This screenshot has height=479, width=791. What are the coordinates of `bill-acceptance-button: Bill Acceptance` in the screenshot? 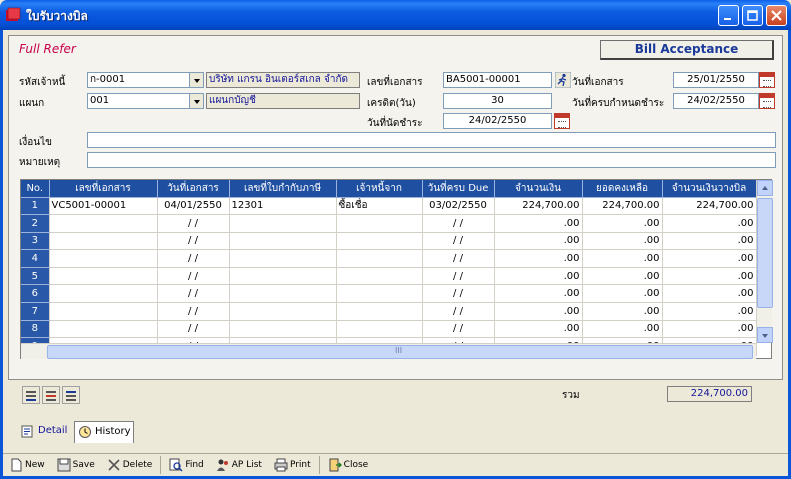 It's located at (687, 50).